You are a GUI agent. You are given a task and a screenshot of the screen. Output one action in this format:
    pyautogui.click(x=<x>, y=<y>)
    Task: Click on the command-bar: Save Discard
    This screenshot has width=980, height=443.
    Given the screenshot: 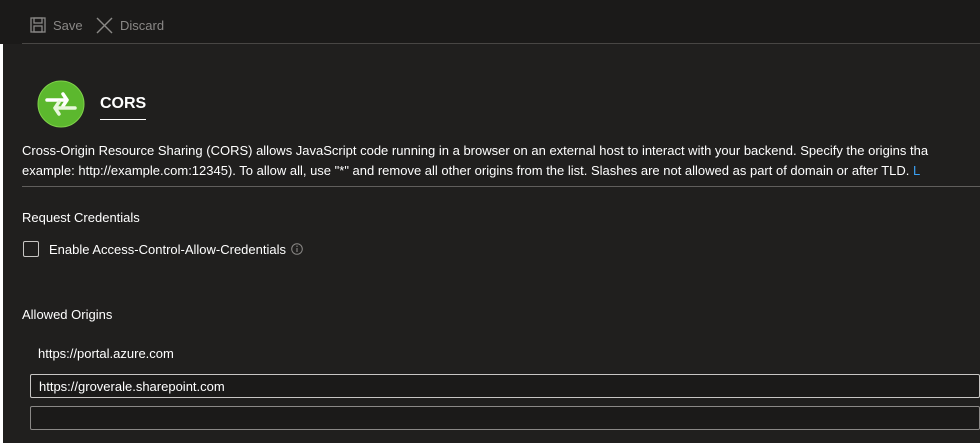 What is the action you would take?
    pyautogui.click(x=490, y=22)
    